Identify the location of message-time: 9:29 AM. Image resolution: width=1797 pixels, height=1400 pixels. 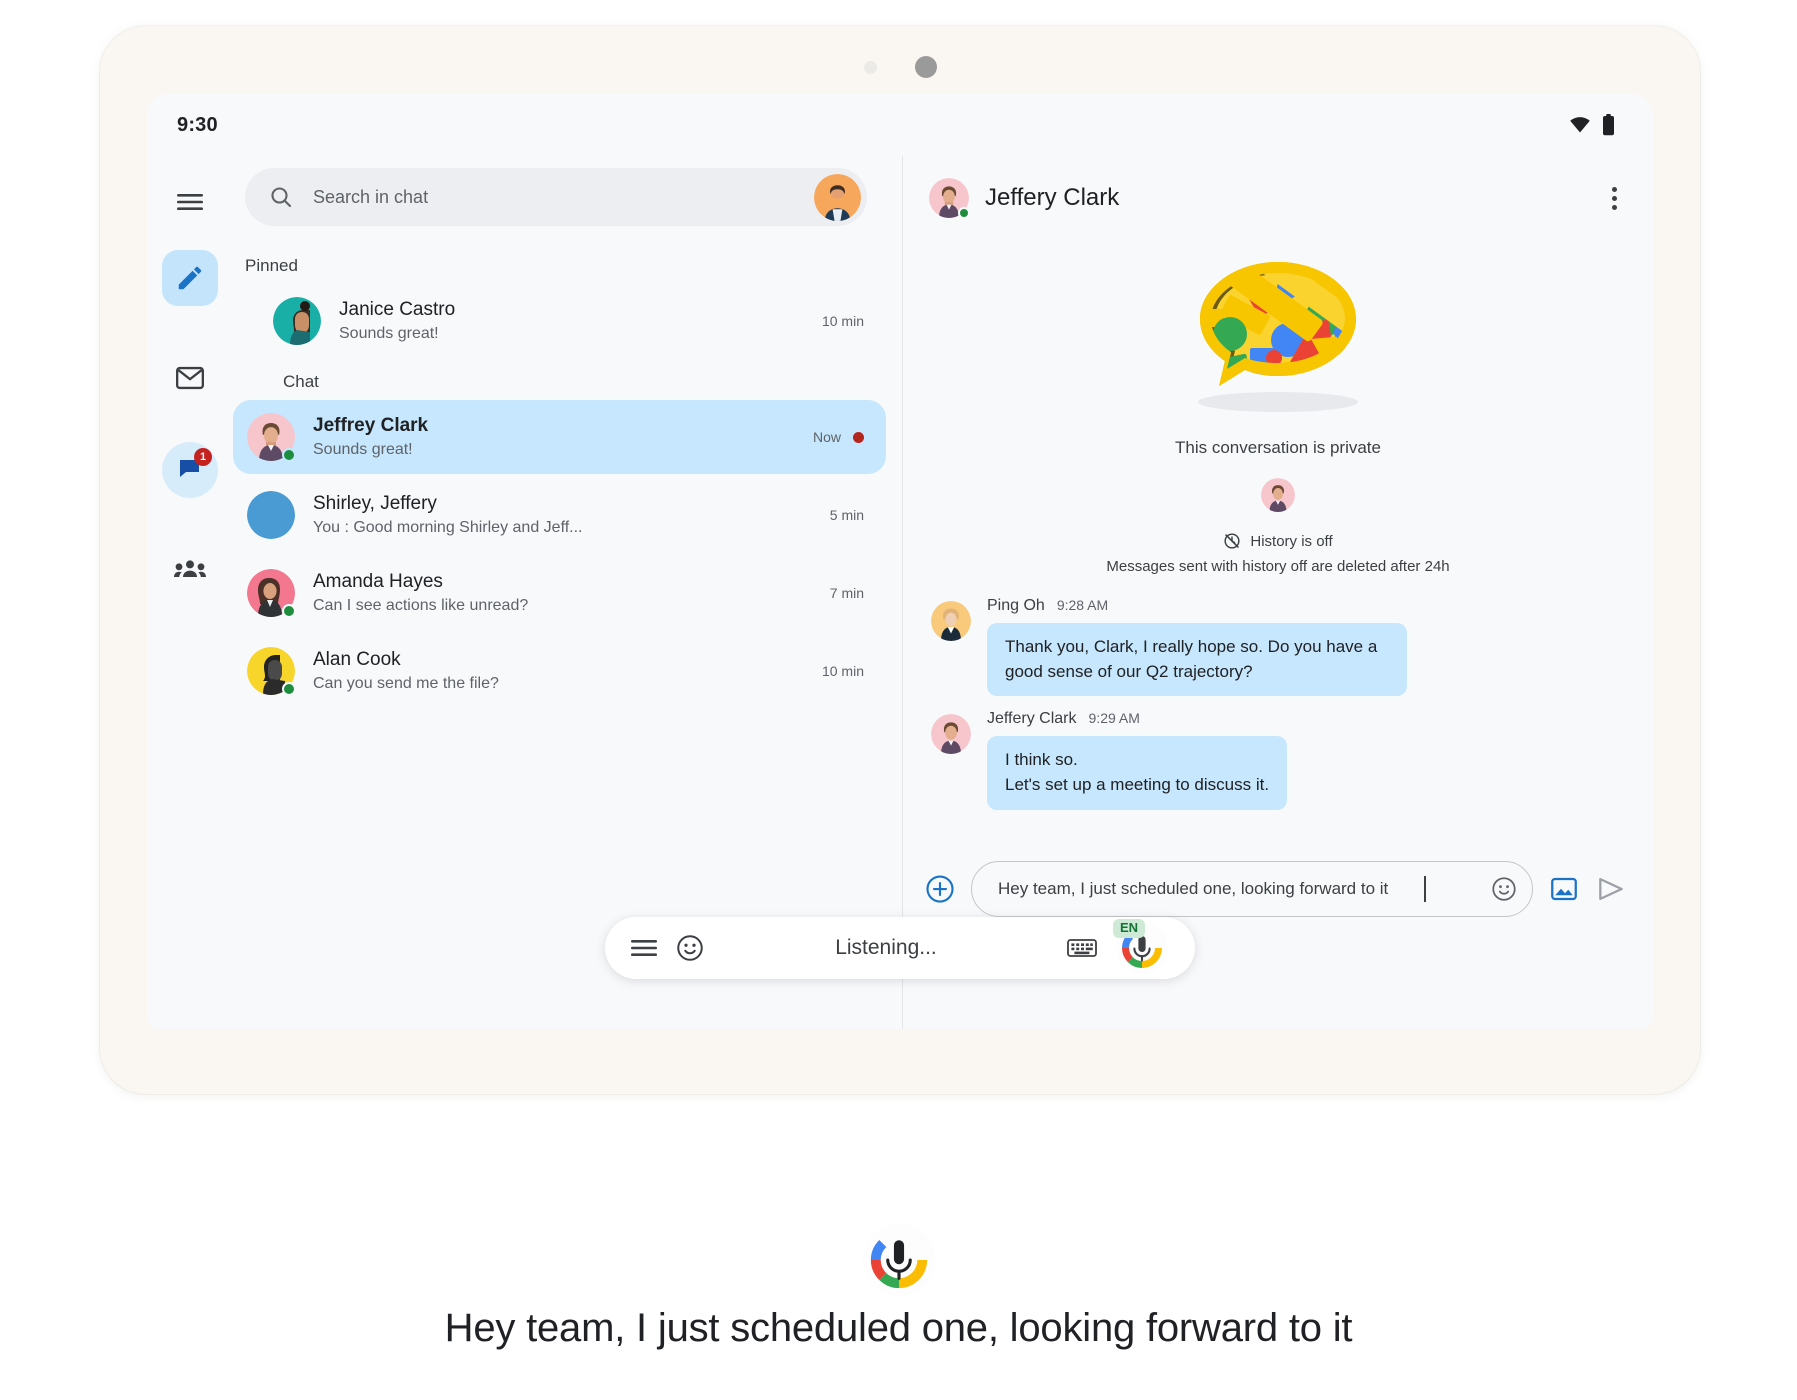
(1114, 718).